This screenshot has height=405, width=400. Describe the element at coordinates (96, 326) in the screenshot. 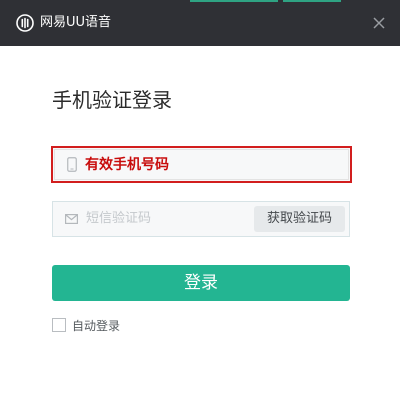

I see `auto-login-label: 自动登录` at that location.